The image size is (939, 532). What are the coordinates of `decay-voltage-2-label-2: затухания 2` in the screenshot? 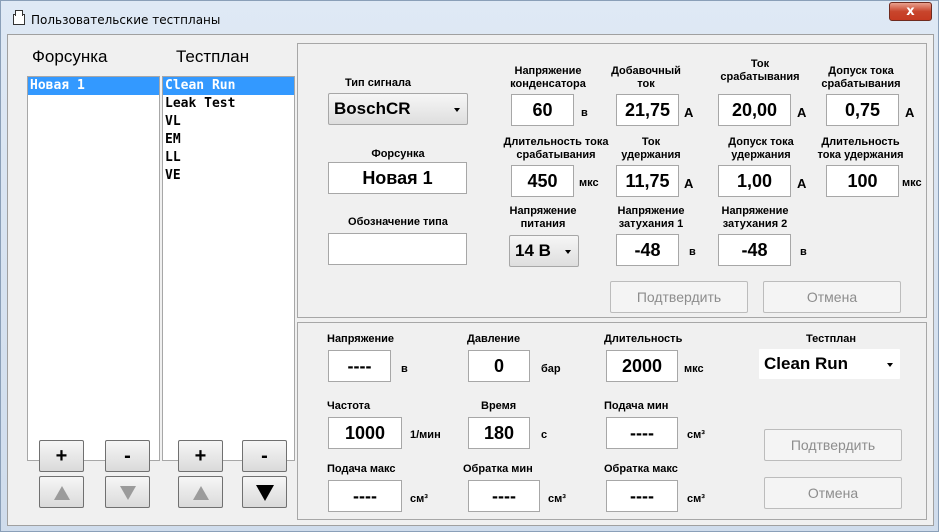 It's located at (755, 224).